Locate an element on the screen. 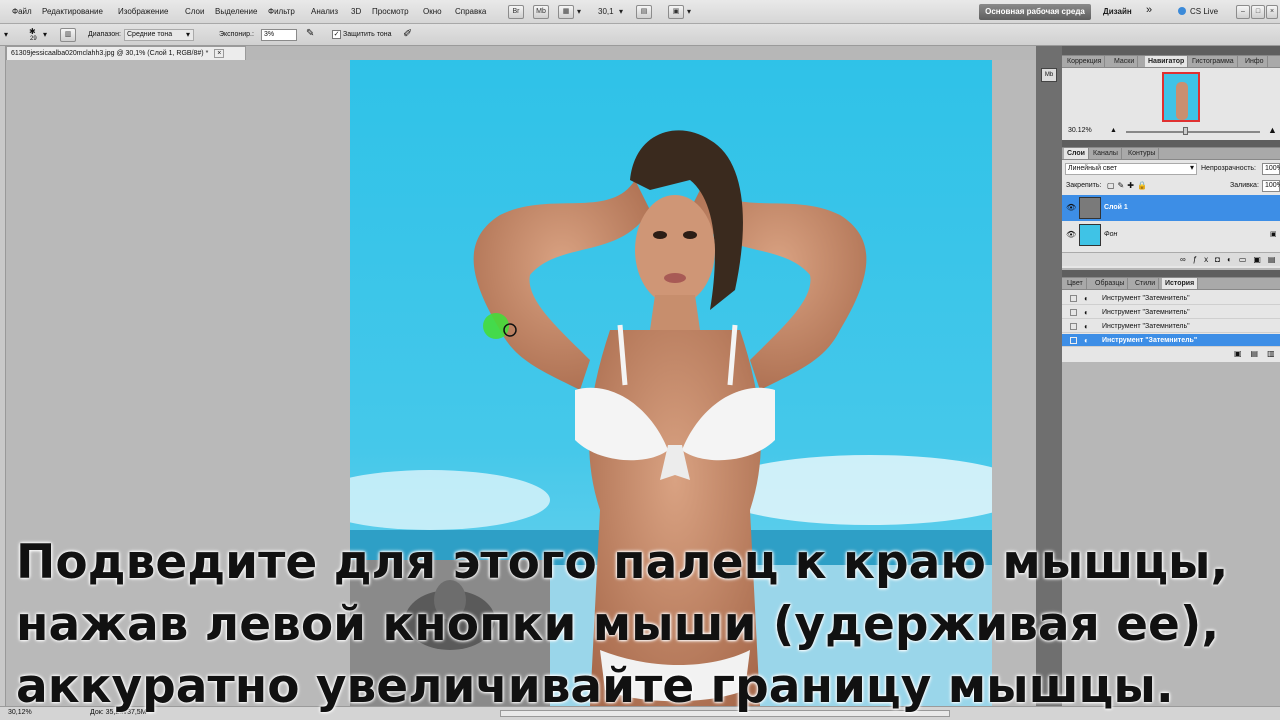 This screenshot has height=720, width=1280. opacity-label: Непрозрачность: is located at coordinates (1228, 168).